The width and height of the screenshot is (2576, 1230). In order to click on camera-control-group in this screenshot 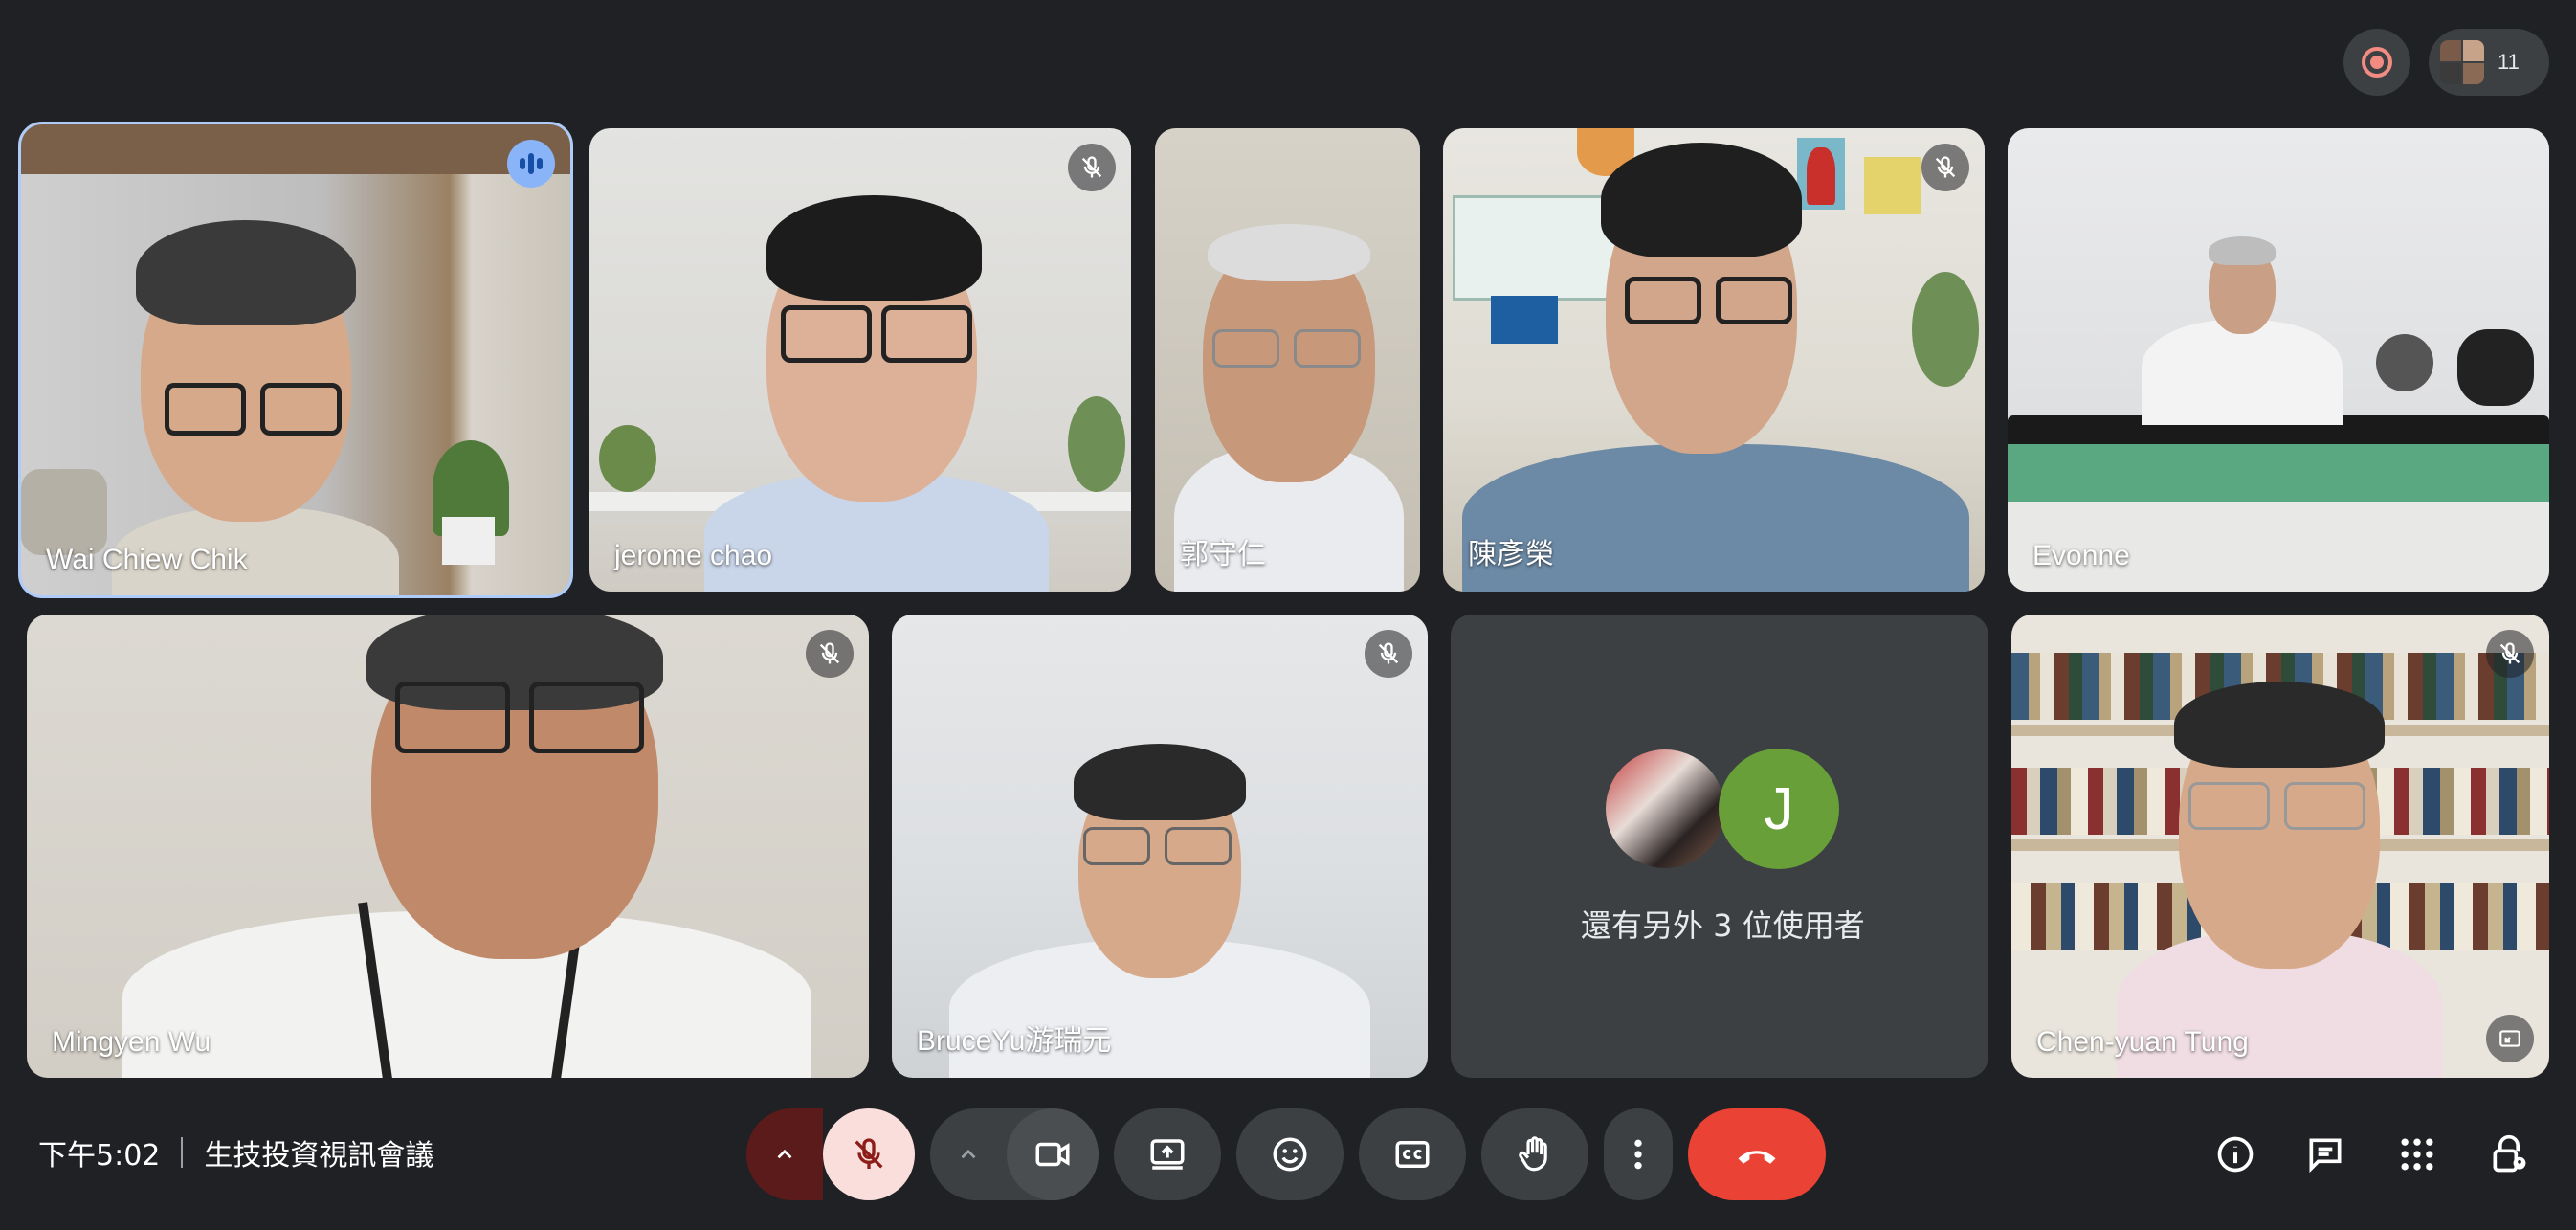, I will do `click(1014, 1154)`.